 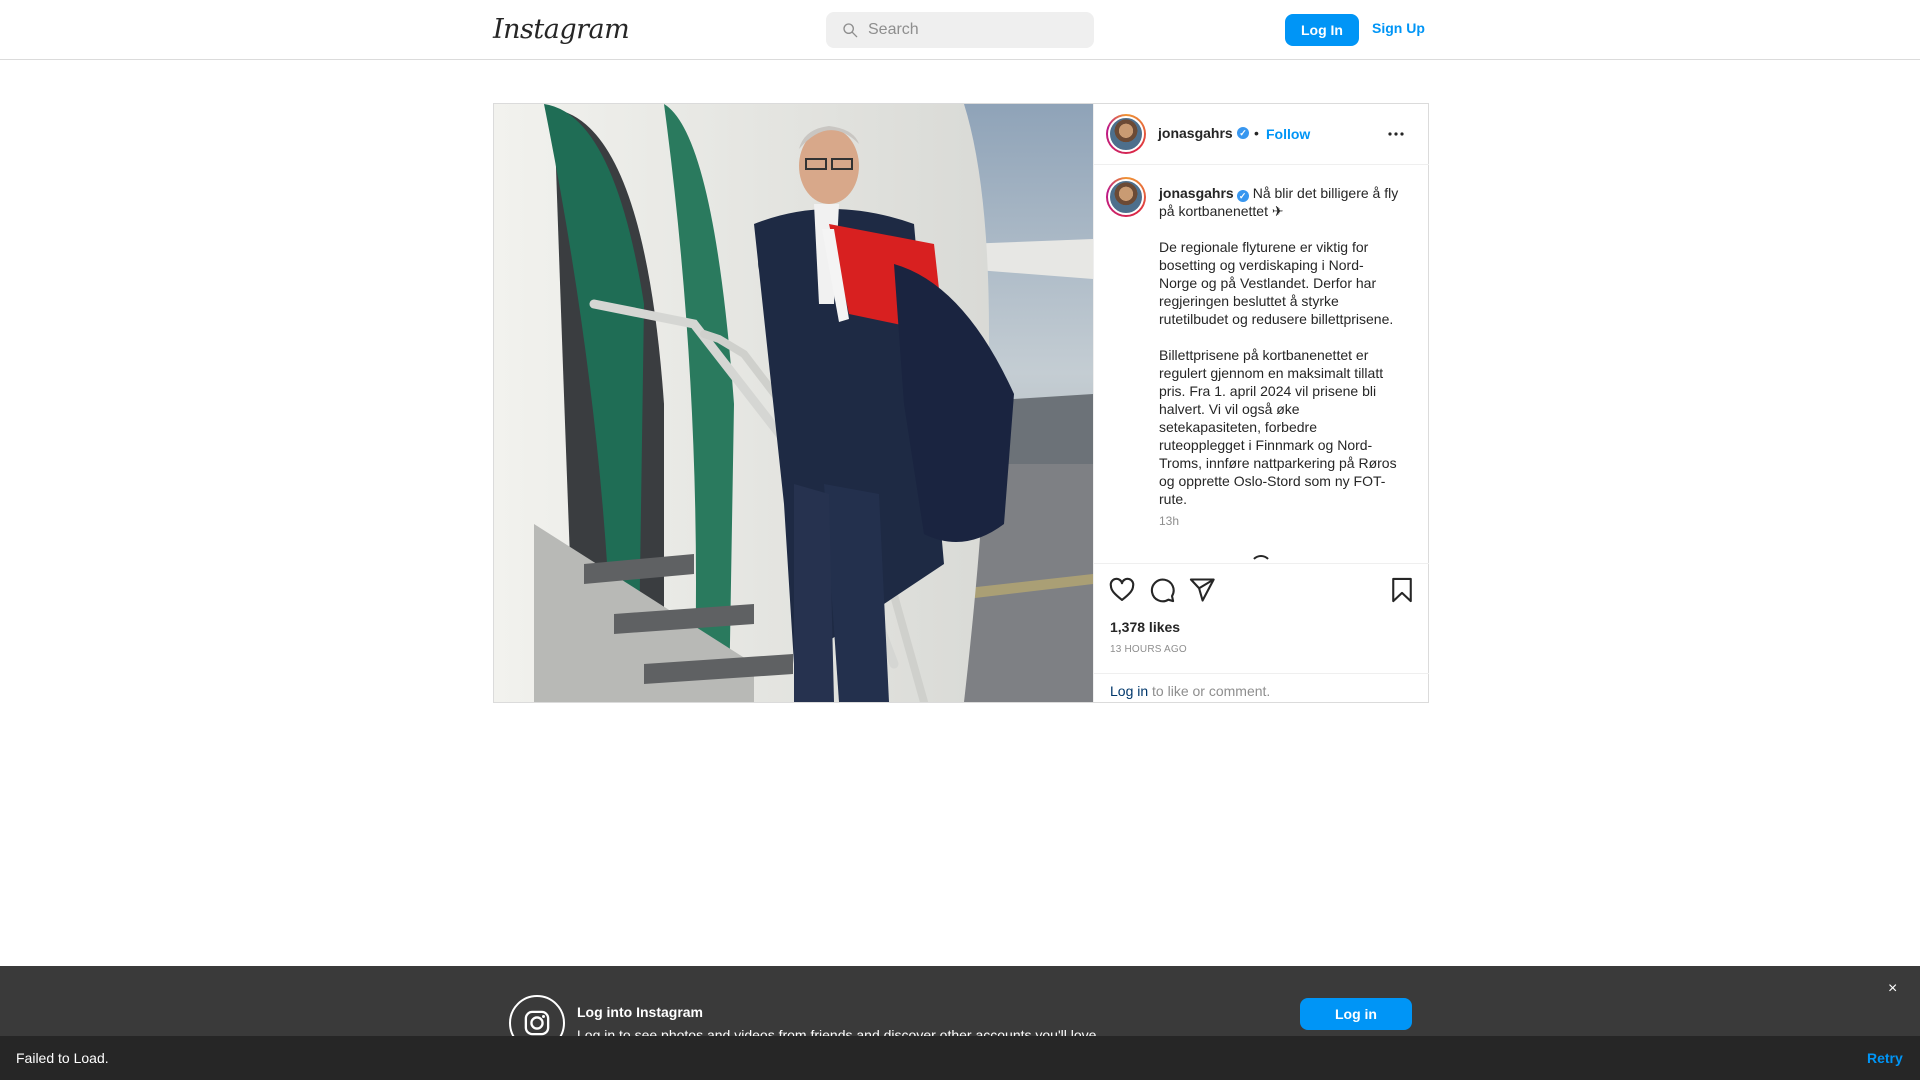 What do you see at coordinates (1322, 30) in the screenshot?
I see `login-button: Log In` at bounding box center [1322, 30].